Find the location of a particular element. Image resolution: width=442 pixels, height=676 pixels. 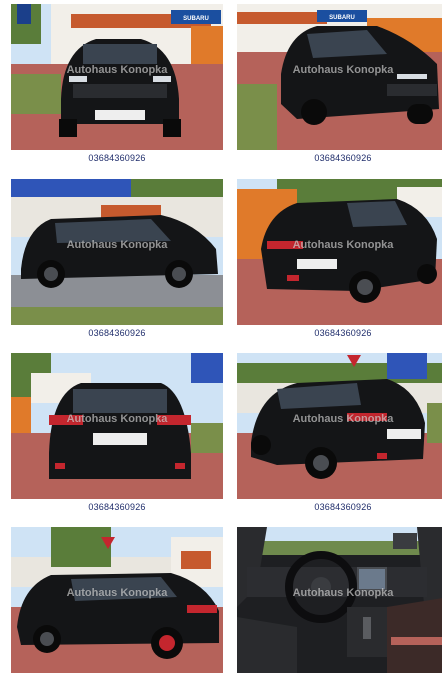

car-side-left-image is located at coordinates (117, 600).